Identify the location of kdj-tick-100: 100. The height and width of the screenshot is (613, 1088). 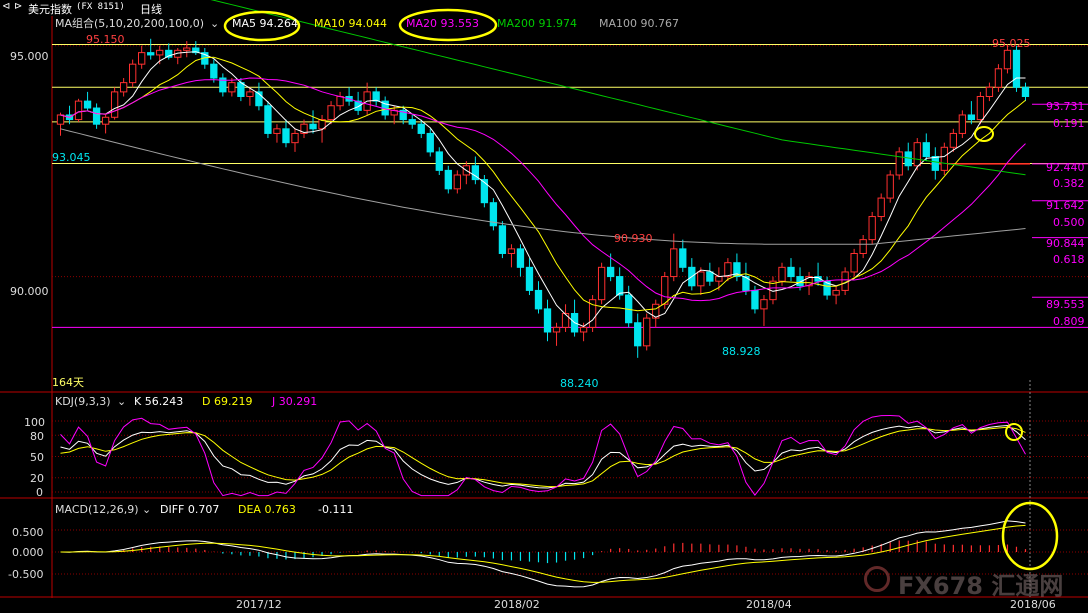
(34, 422).